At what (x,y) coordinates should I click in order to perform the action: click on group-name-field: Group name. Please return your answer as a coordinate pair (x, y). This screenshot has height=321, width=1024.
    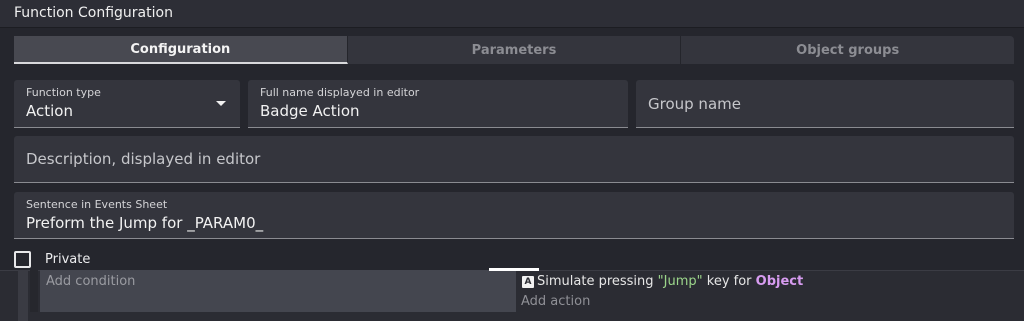
    Looking at the image, I should click on (825, 104).